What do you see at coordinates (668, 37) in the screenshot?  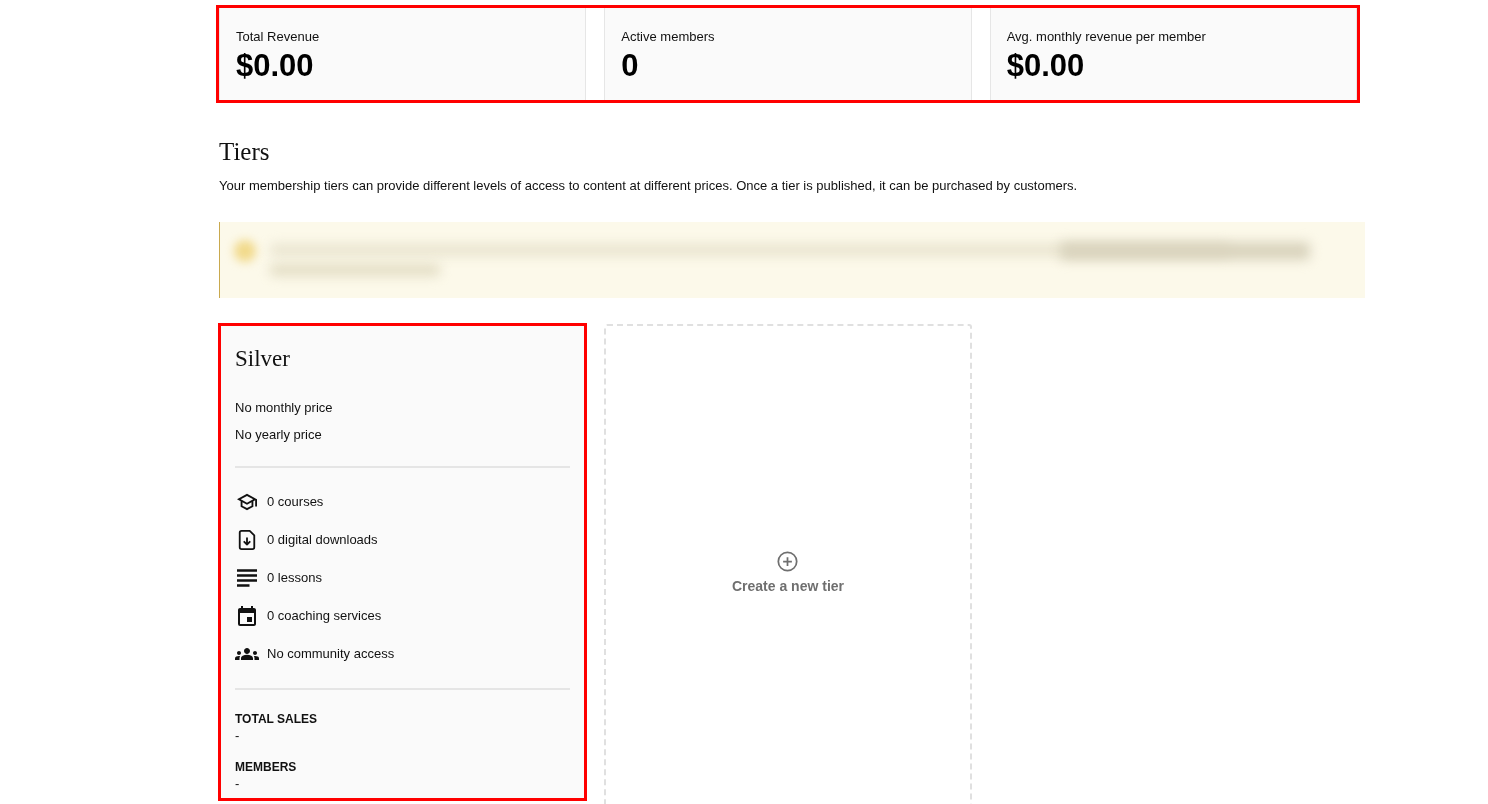 I see `stat-label: Active members` at bounding box center [668, 37].